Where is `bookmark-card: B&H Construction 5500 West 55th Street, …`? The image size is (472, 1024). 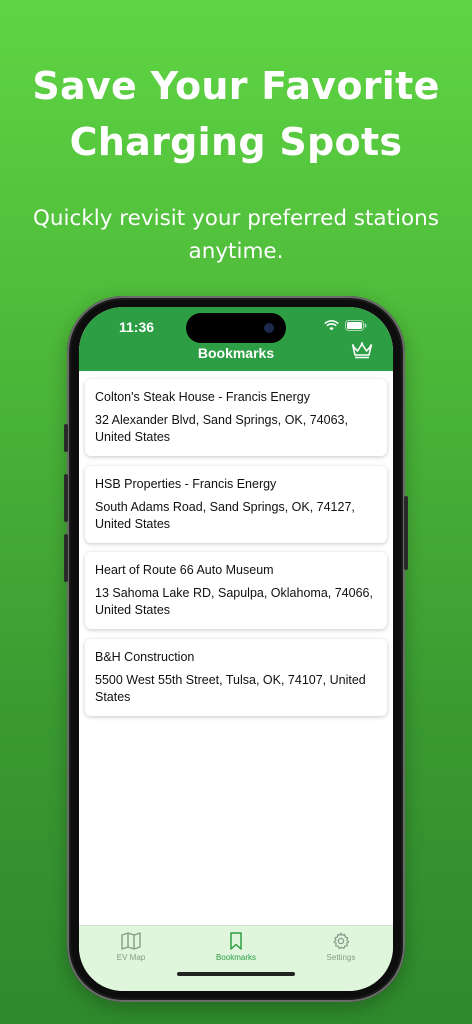 bookmark-card: B&H Construction 5500 West 55th Street, … is located at coordinates (236, 677).